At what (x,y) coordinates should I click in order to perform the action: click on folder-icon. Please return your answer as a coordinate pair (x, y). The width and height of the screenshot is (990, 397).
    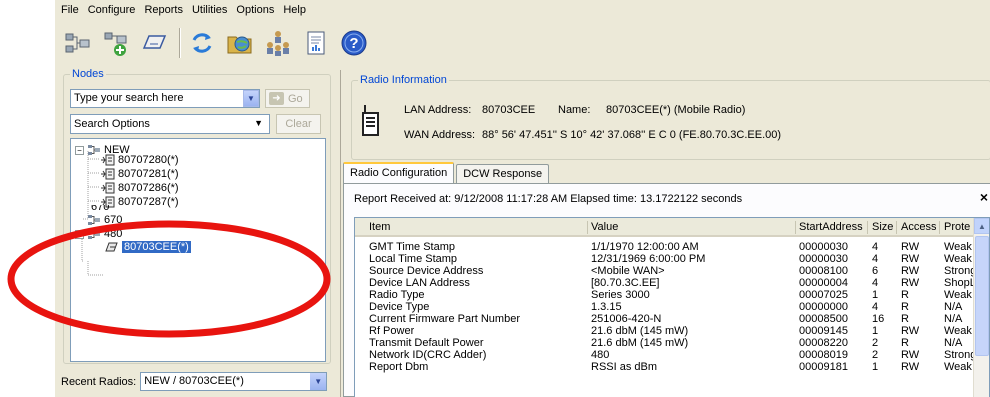
    Looking at the image, I should click on (239, 45).